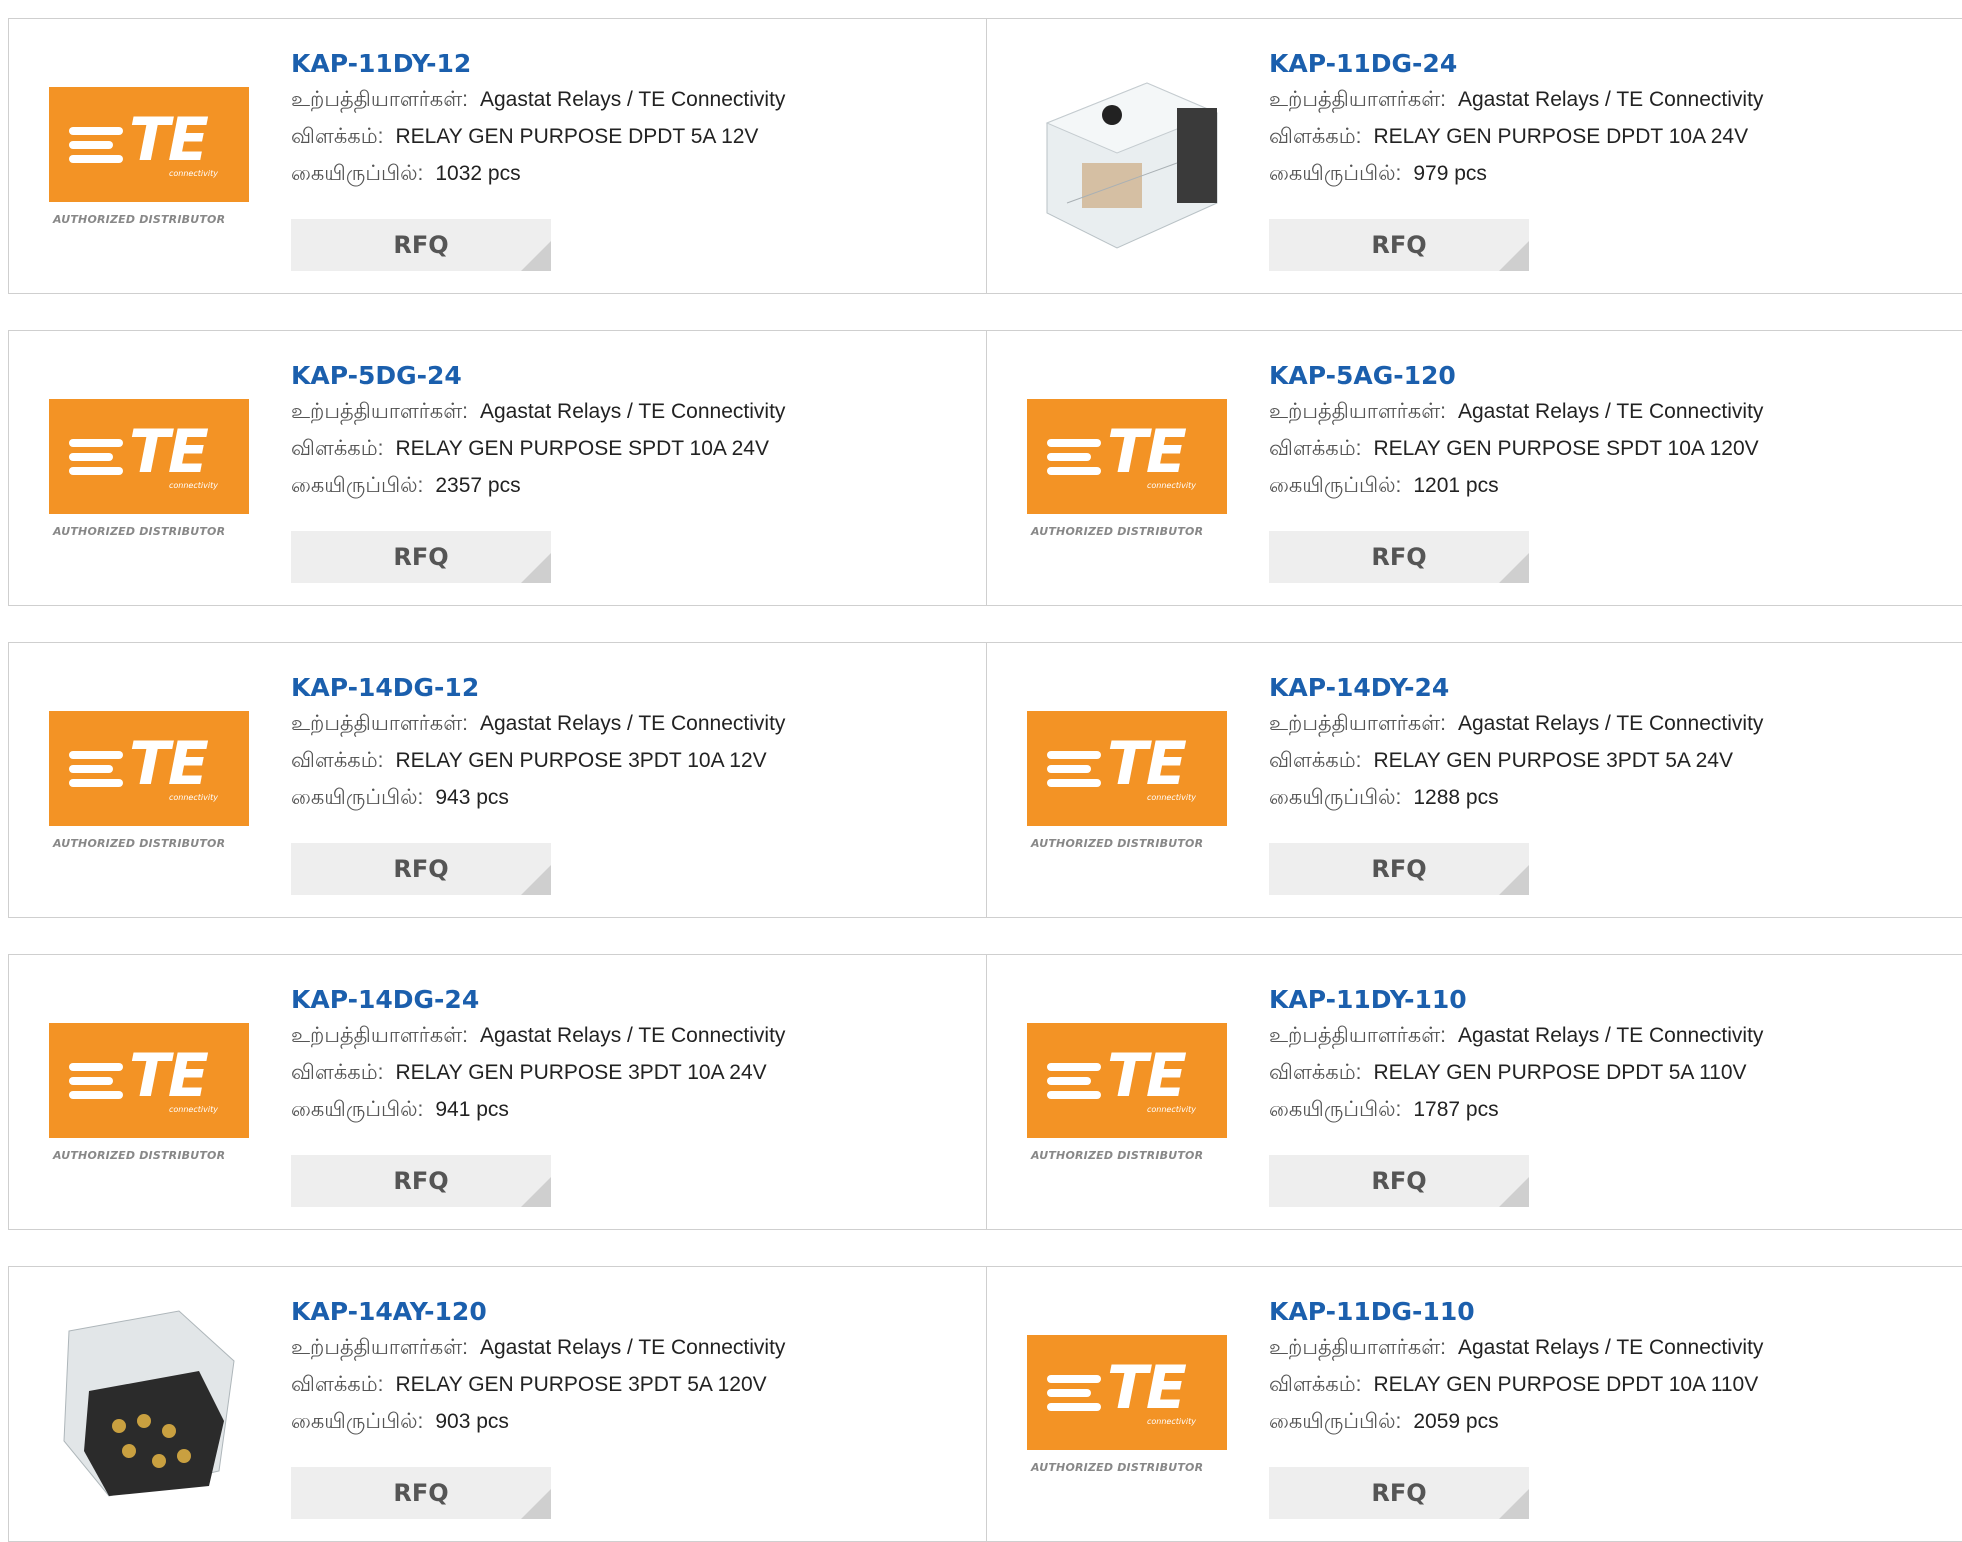 This screenshot has width=1962, height=1542. I want to click on description-row: விளக்கம்: RELAY GEN PURPOSE 3PDT 5A 120V, so click(634, 1384).